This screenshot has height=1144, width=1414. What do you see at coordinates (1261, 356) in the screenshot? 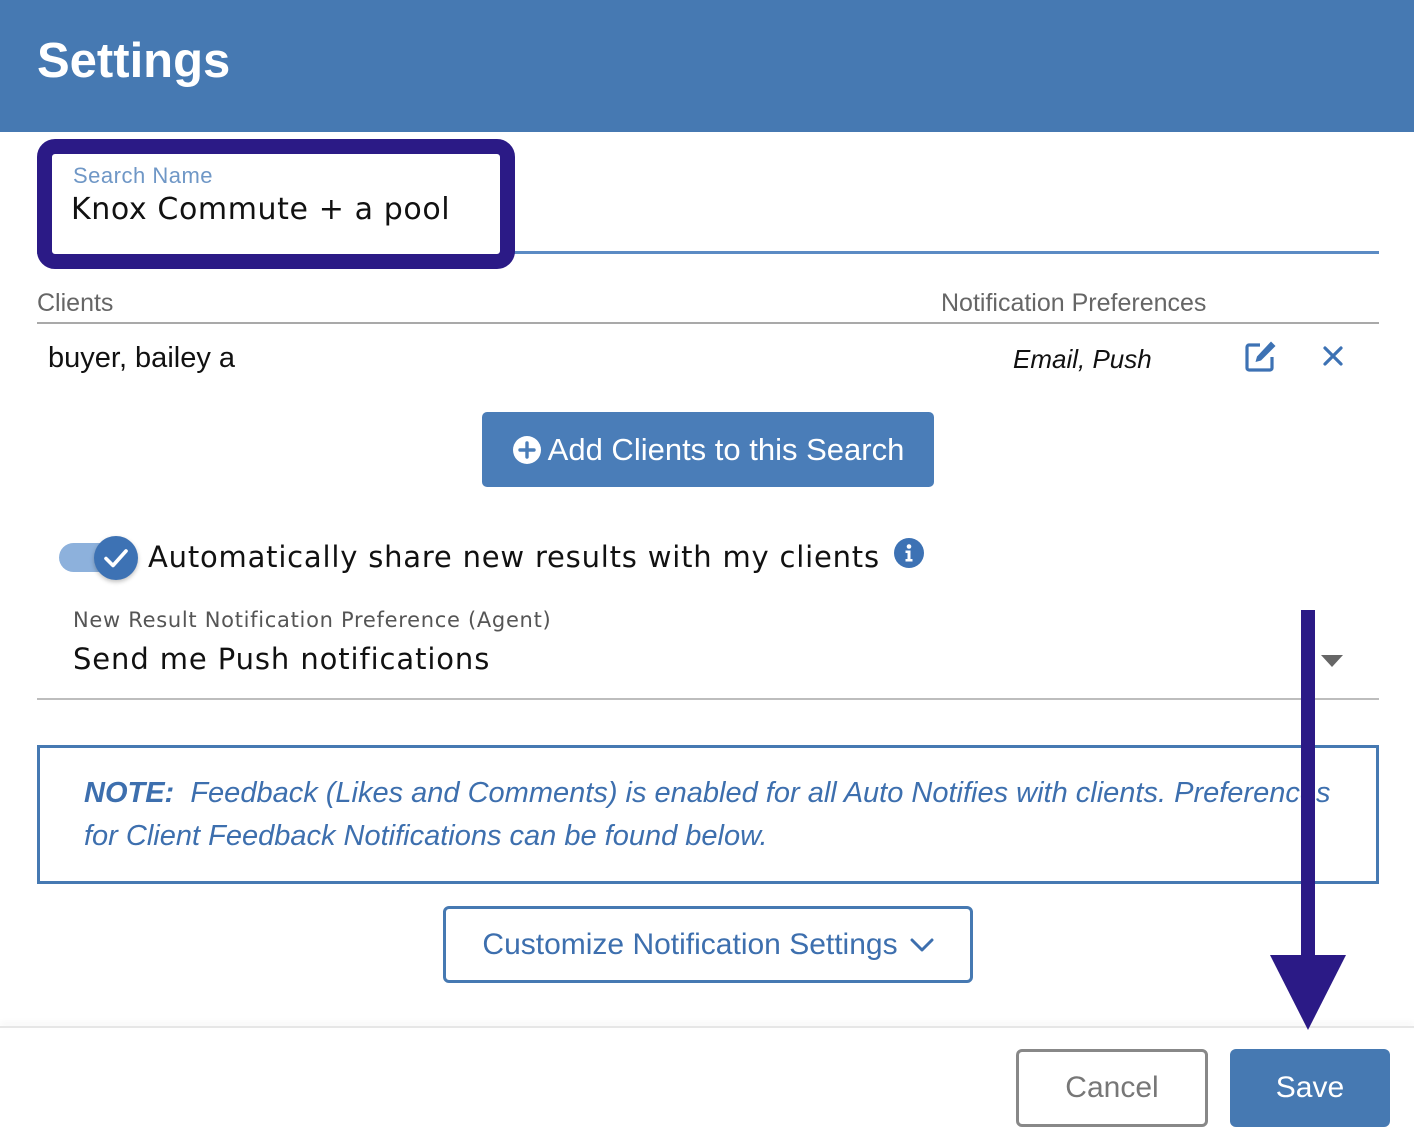
I see `edit-icon` at bounding box center [1261, 356].